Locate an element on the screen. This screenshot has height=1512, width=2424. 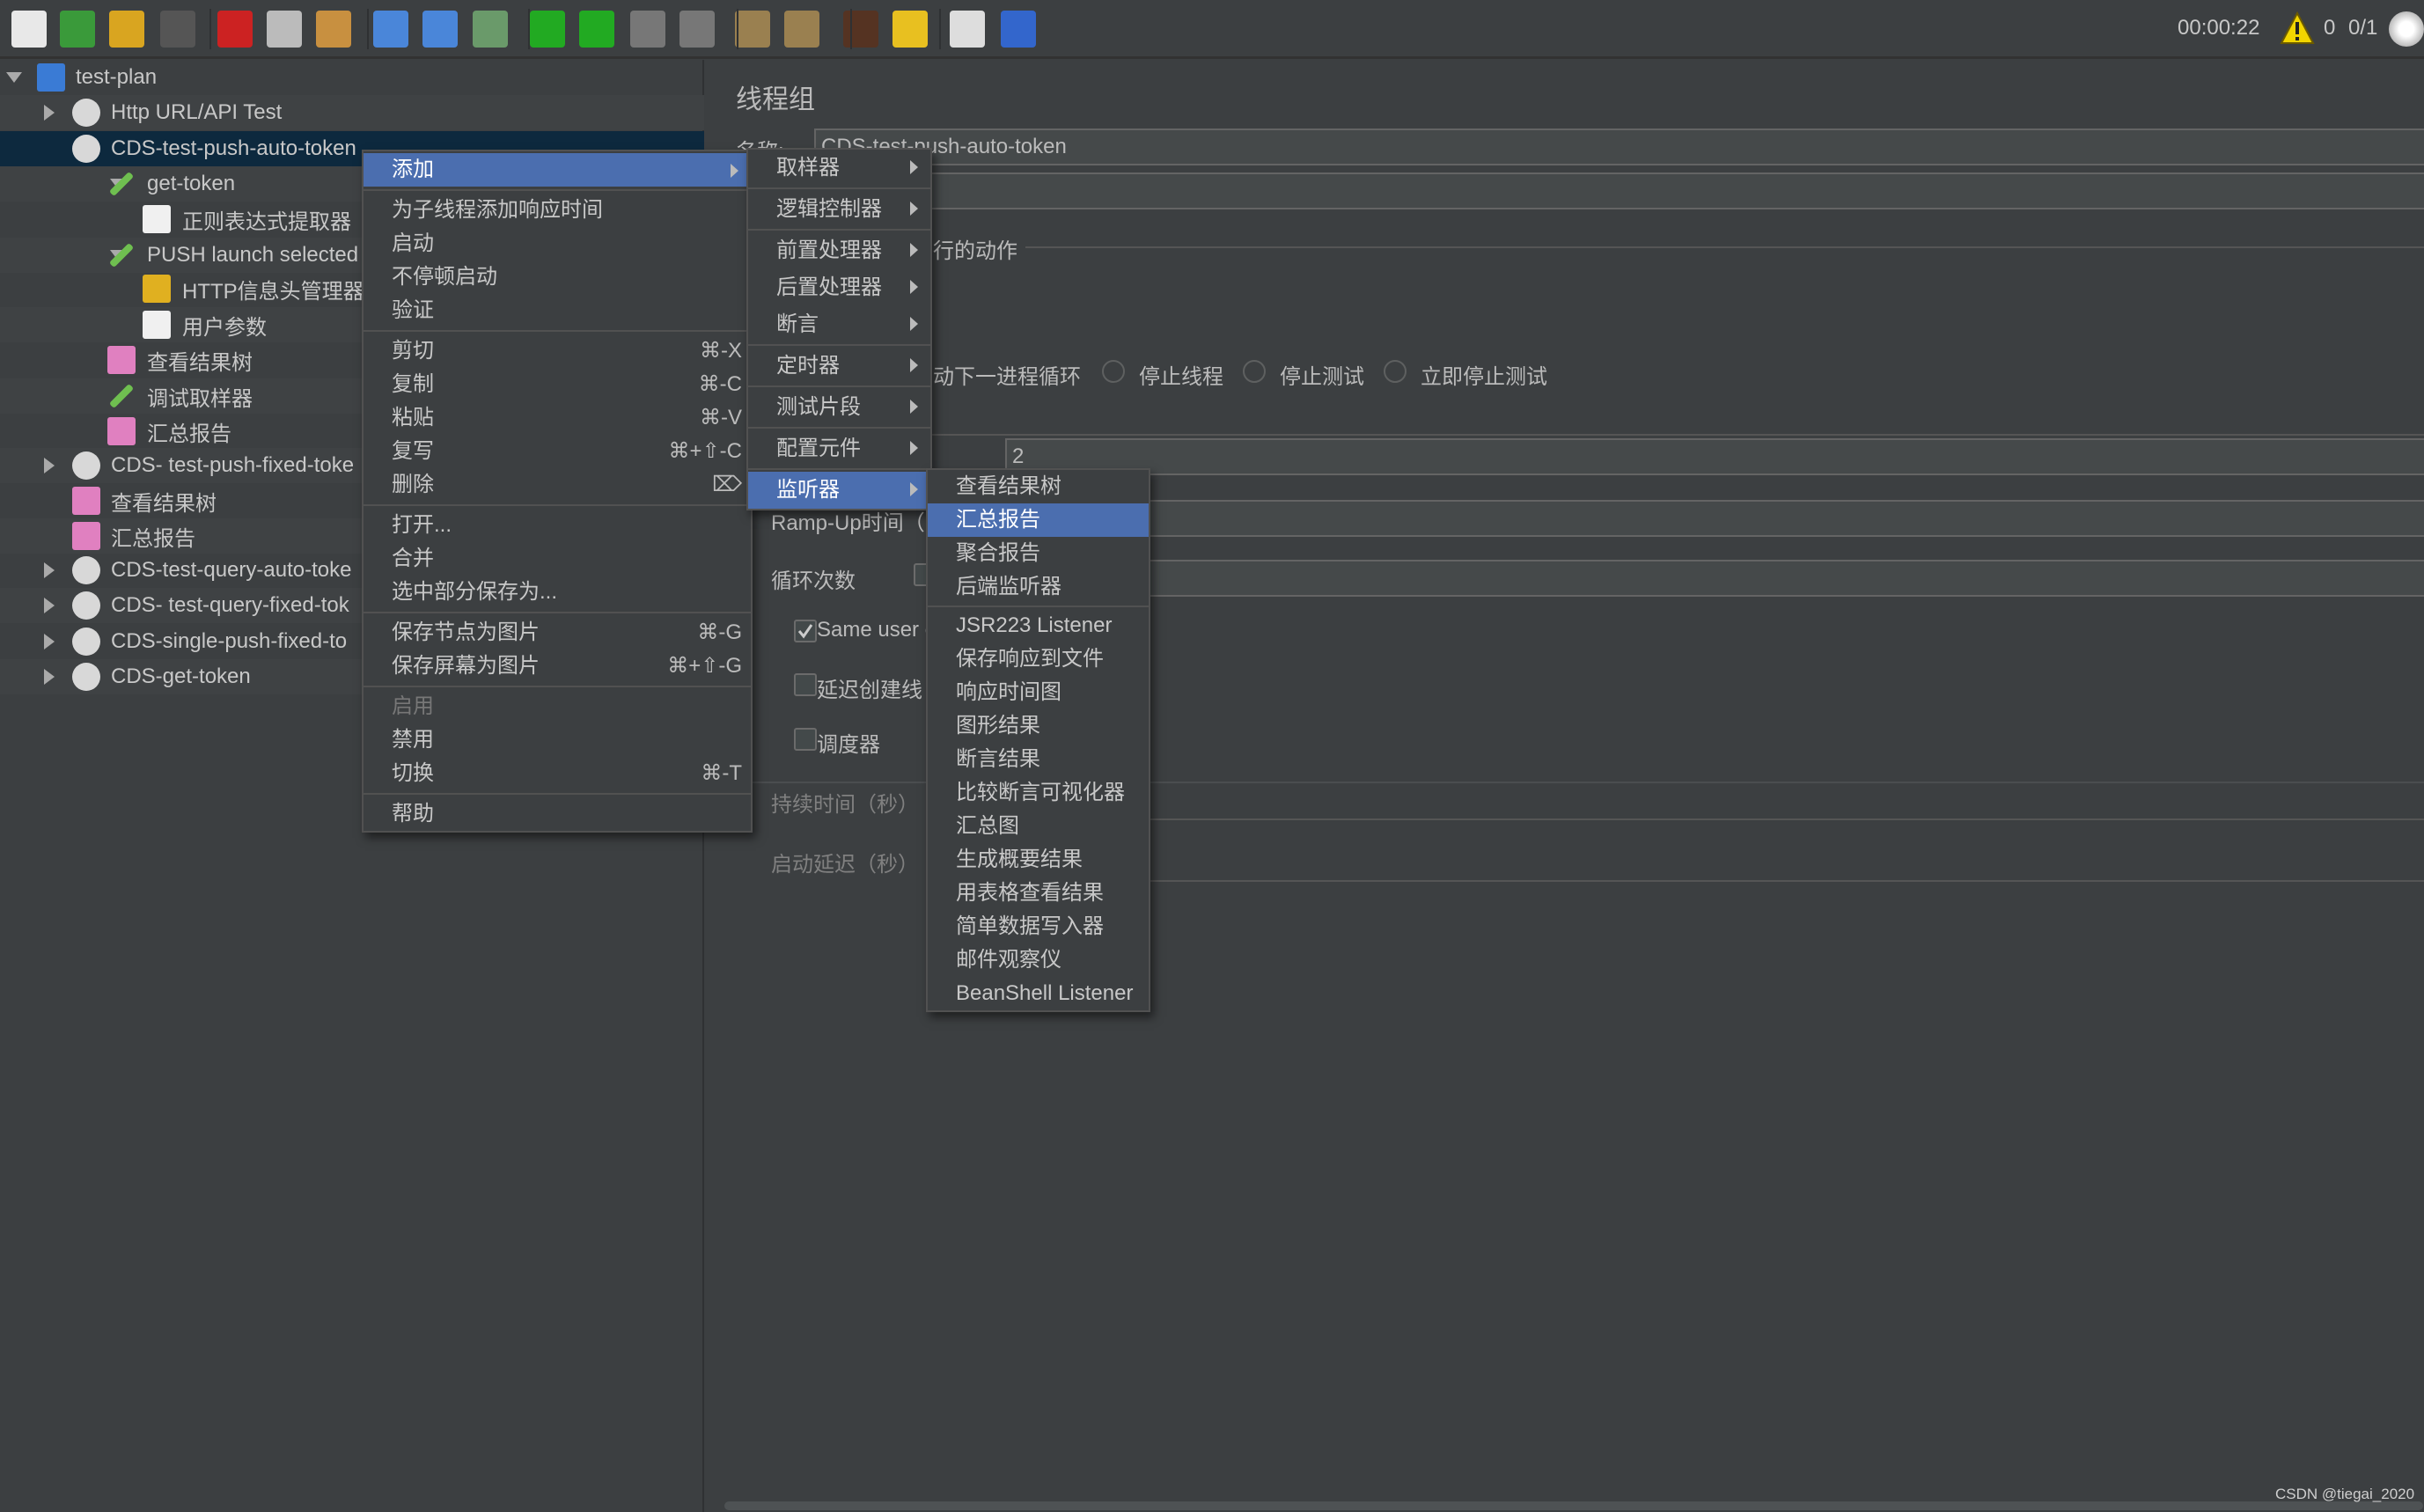
context-menu-item: 保存屏幕为图片 ⌘+⇧-G is located at coordinates (557, 666).